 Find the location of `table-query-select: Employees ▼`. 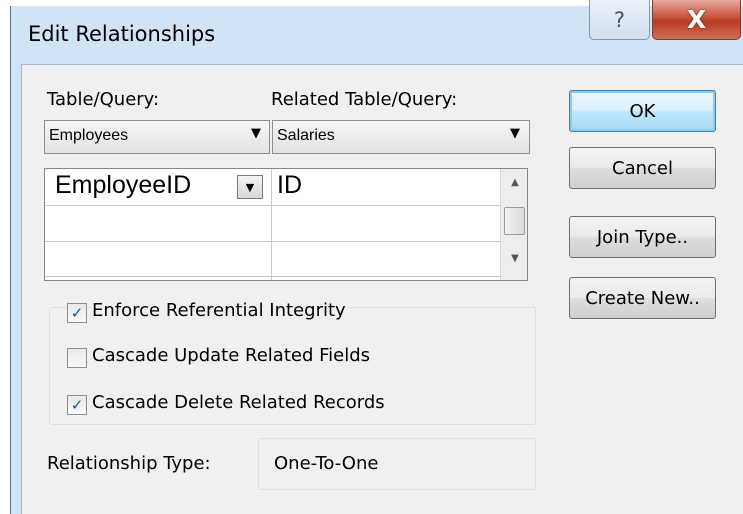

table-query-select: Employees ▼ is located at coordinates (157, 137).